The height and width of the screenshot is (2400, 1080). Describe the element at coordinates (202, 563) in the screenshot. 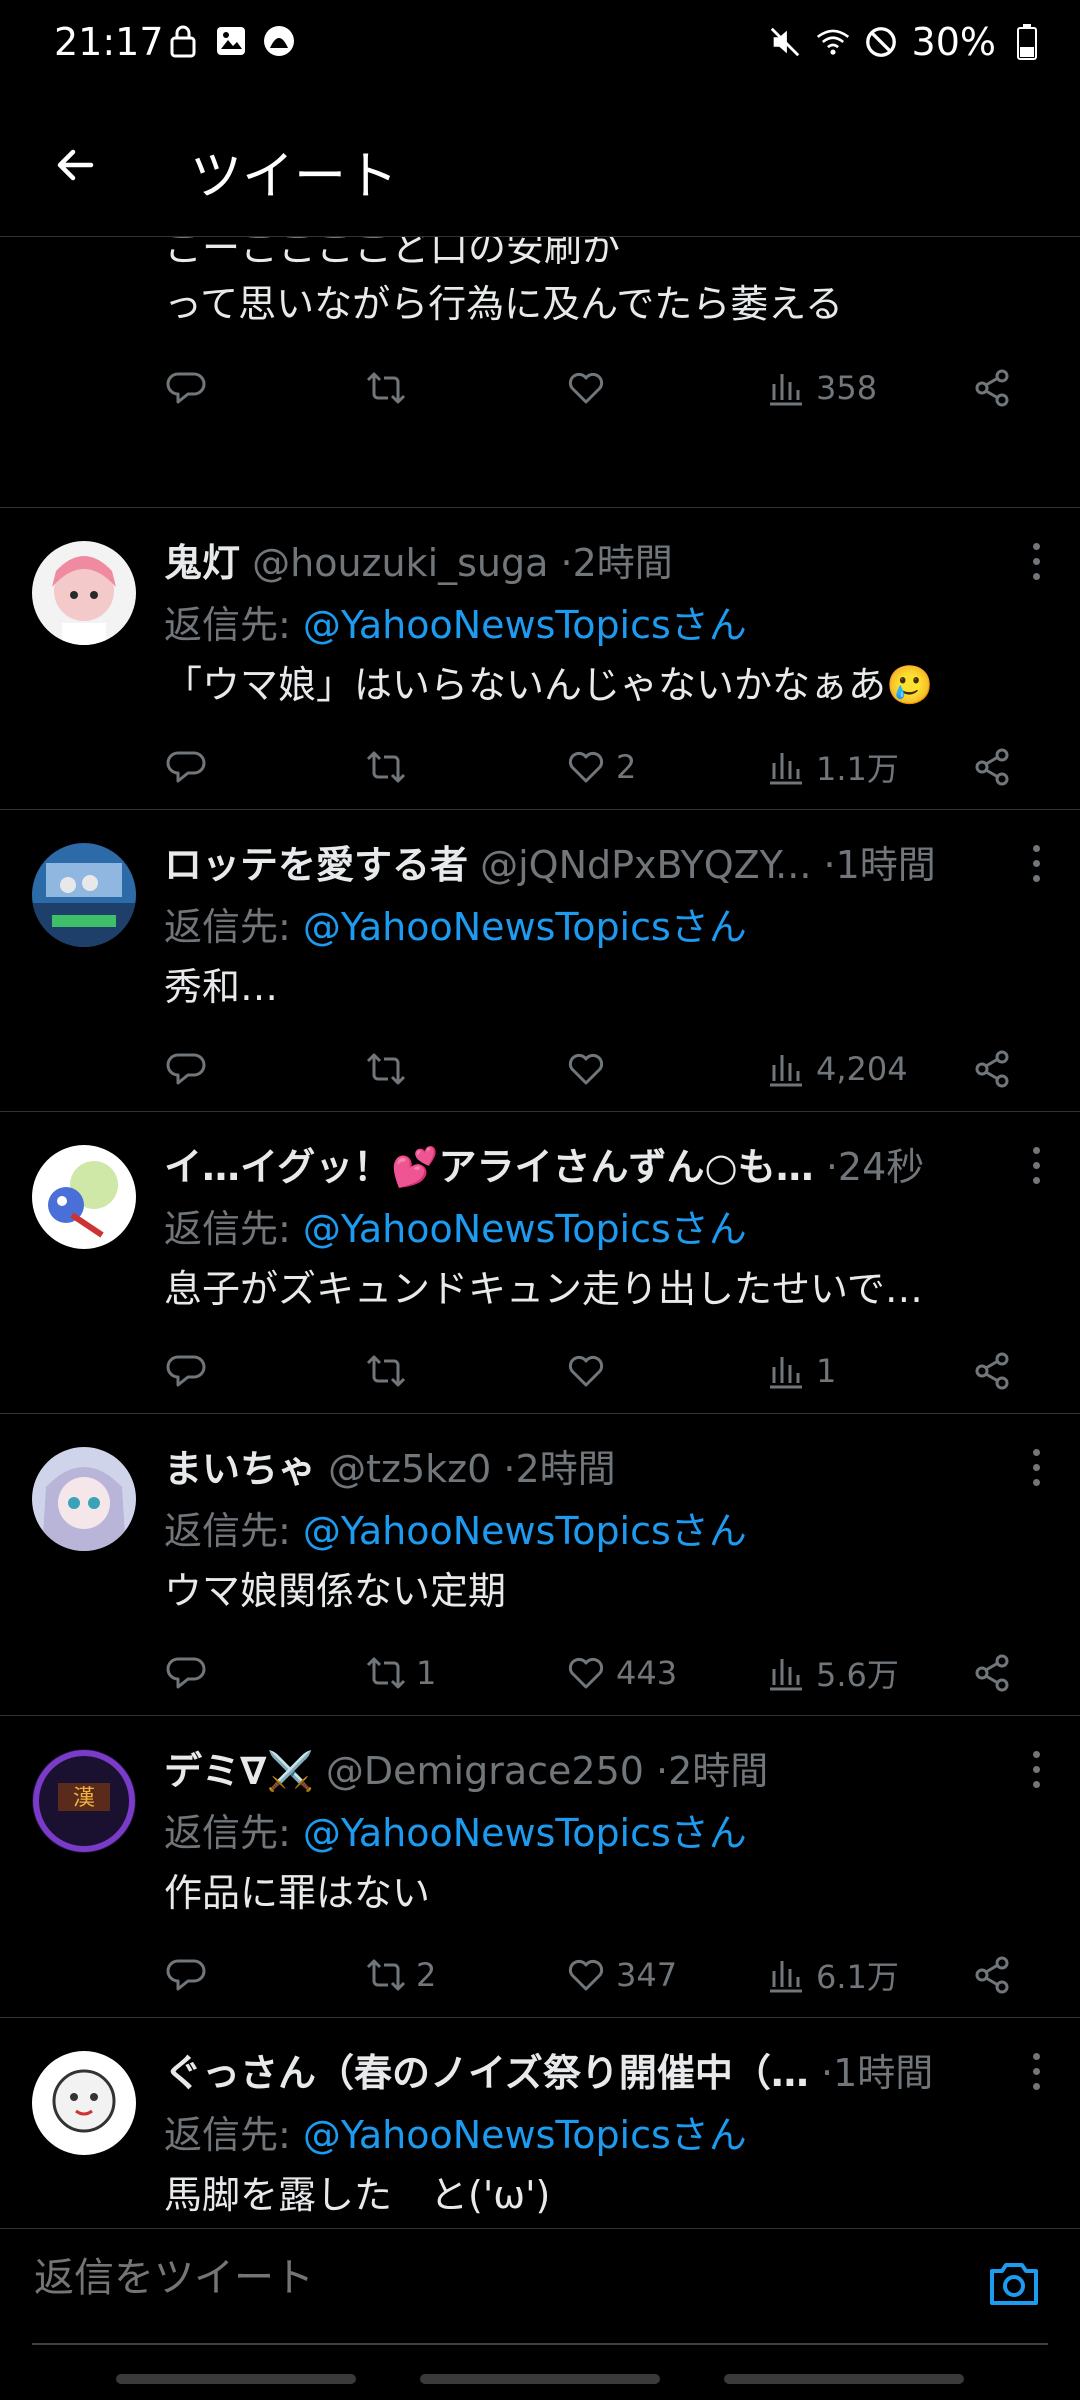

I see `display-name: 鬼灯` at that location.